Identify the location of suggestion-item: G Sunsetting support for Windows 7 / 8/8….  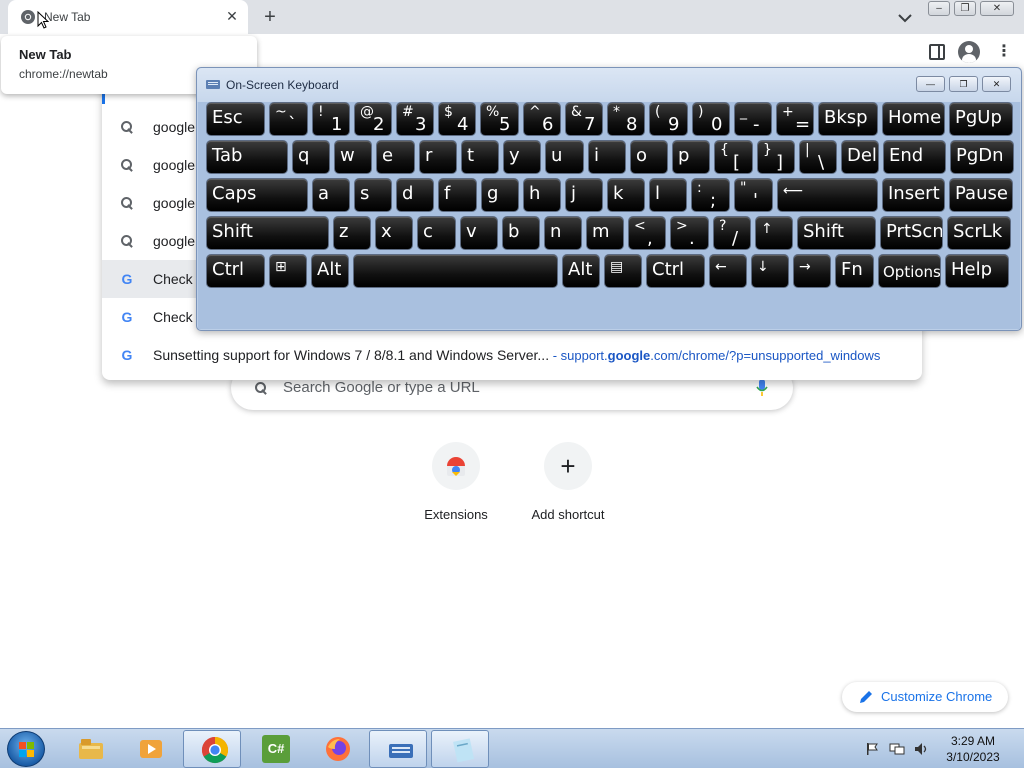
(512, 355).